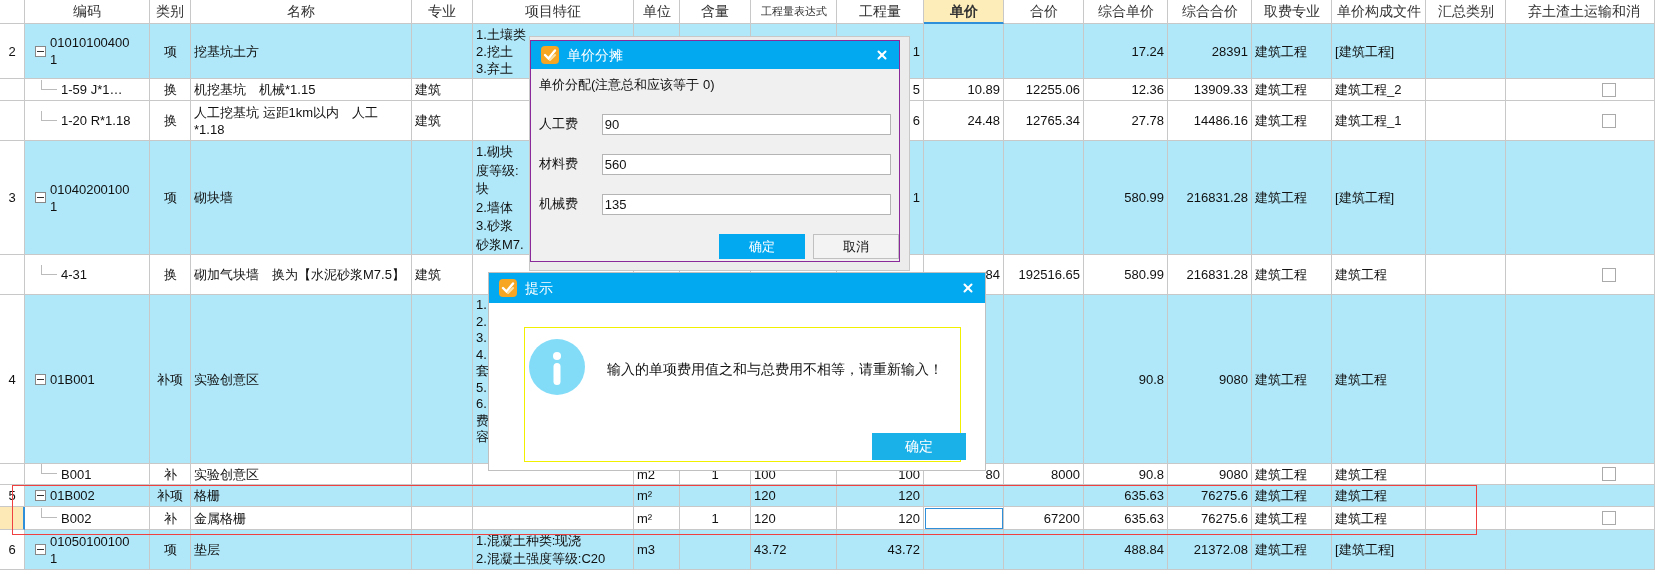 This screenshot has width=1655, height=574. What do you see at coordinates (301, 275) in the screenshot?
I see `table-cell: 砌加气块墙 换为【水泥砂浆M7.5】` at bounding box center [301, 275].